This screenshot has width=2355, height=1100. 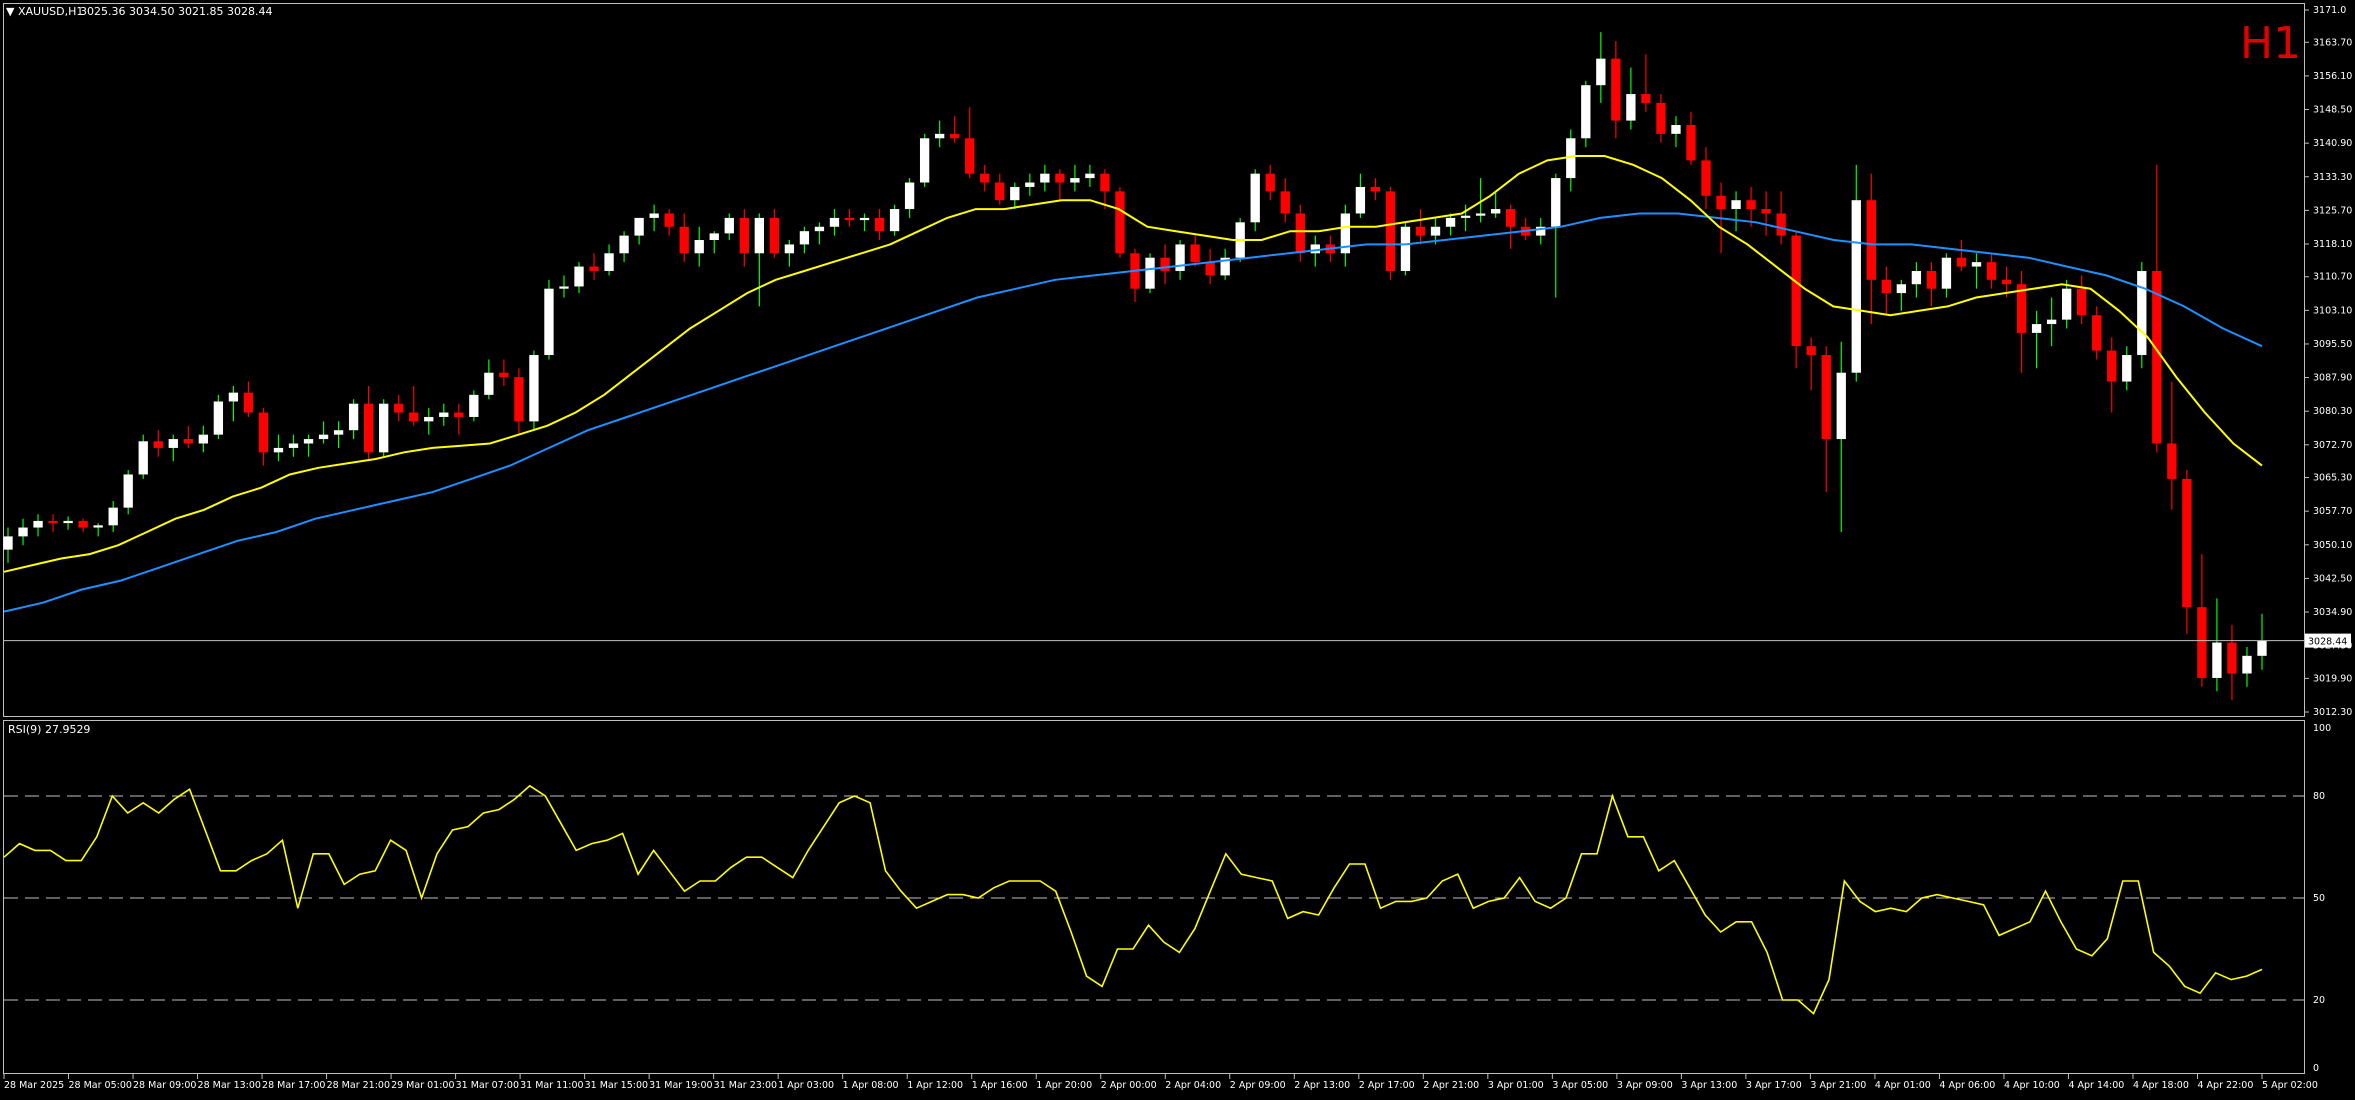 What do you see at coordinates (2332, 445) in the screenshot?
I see `price-tick-label: 3072.70` at bounding box center [2332, 445].